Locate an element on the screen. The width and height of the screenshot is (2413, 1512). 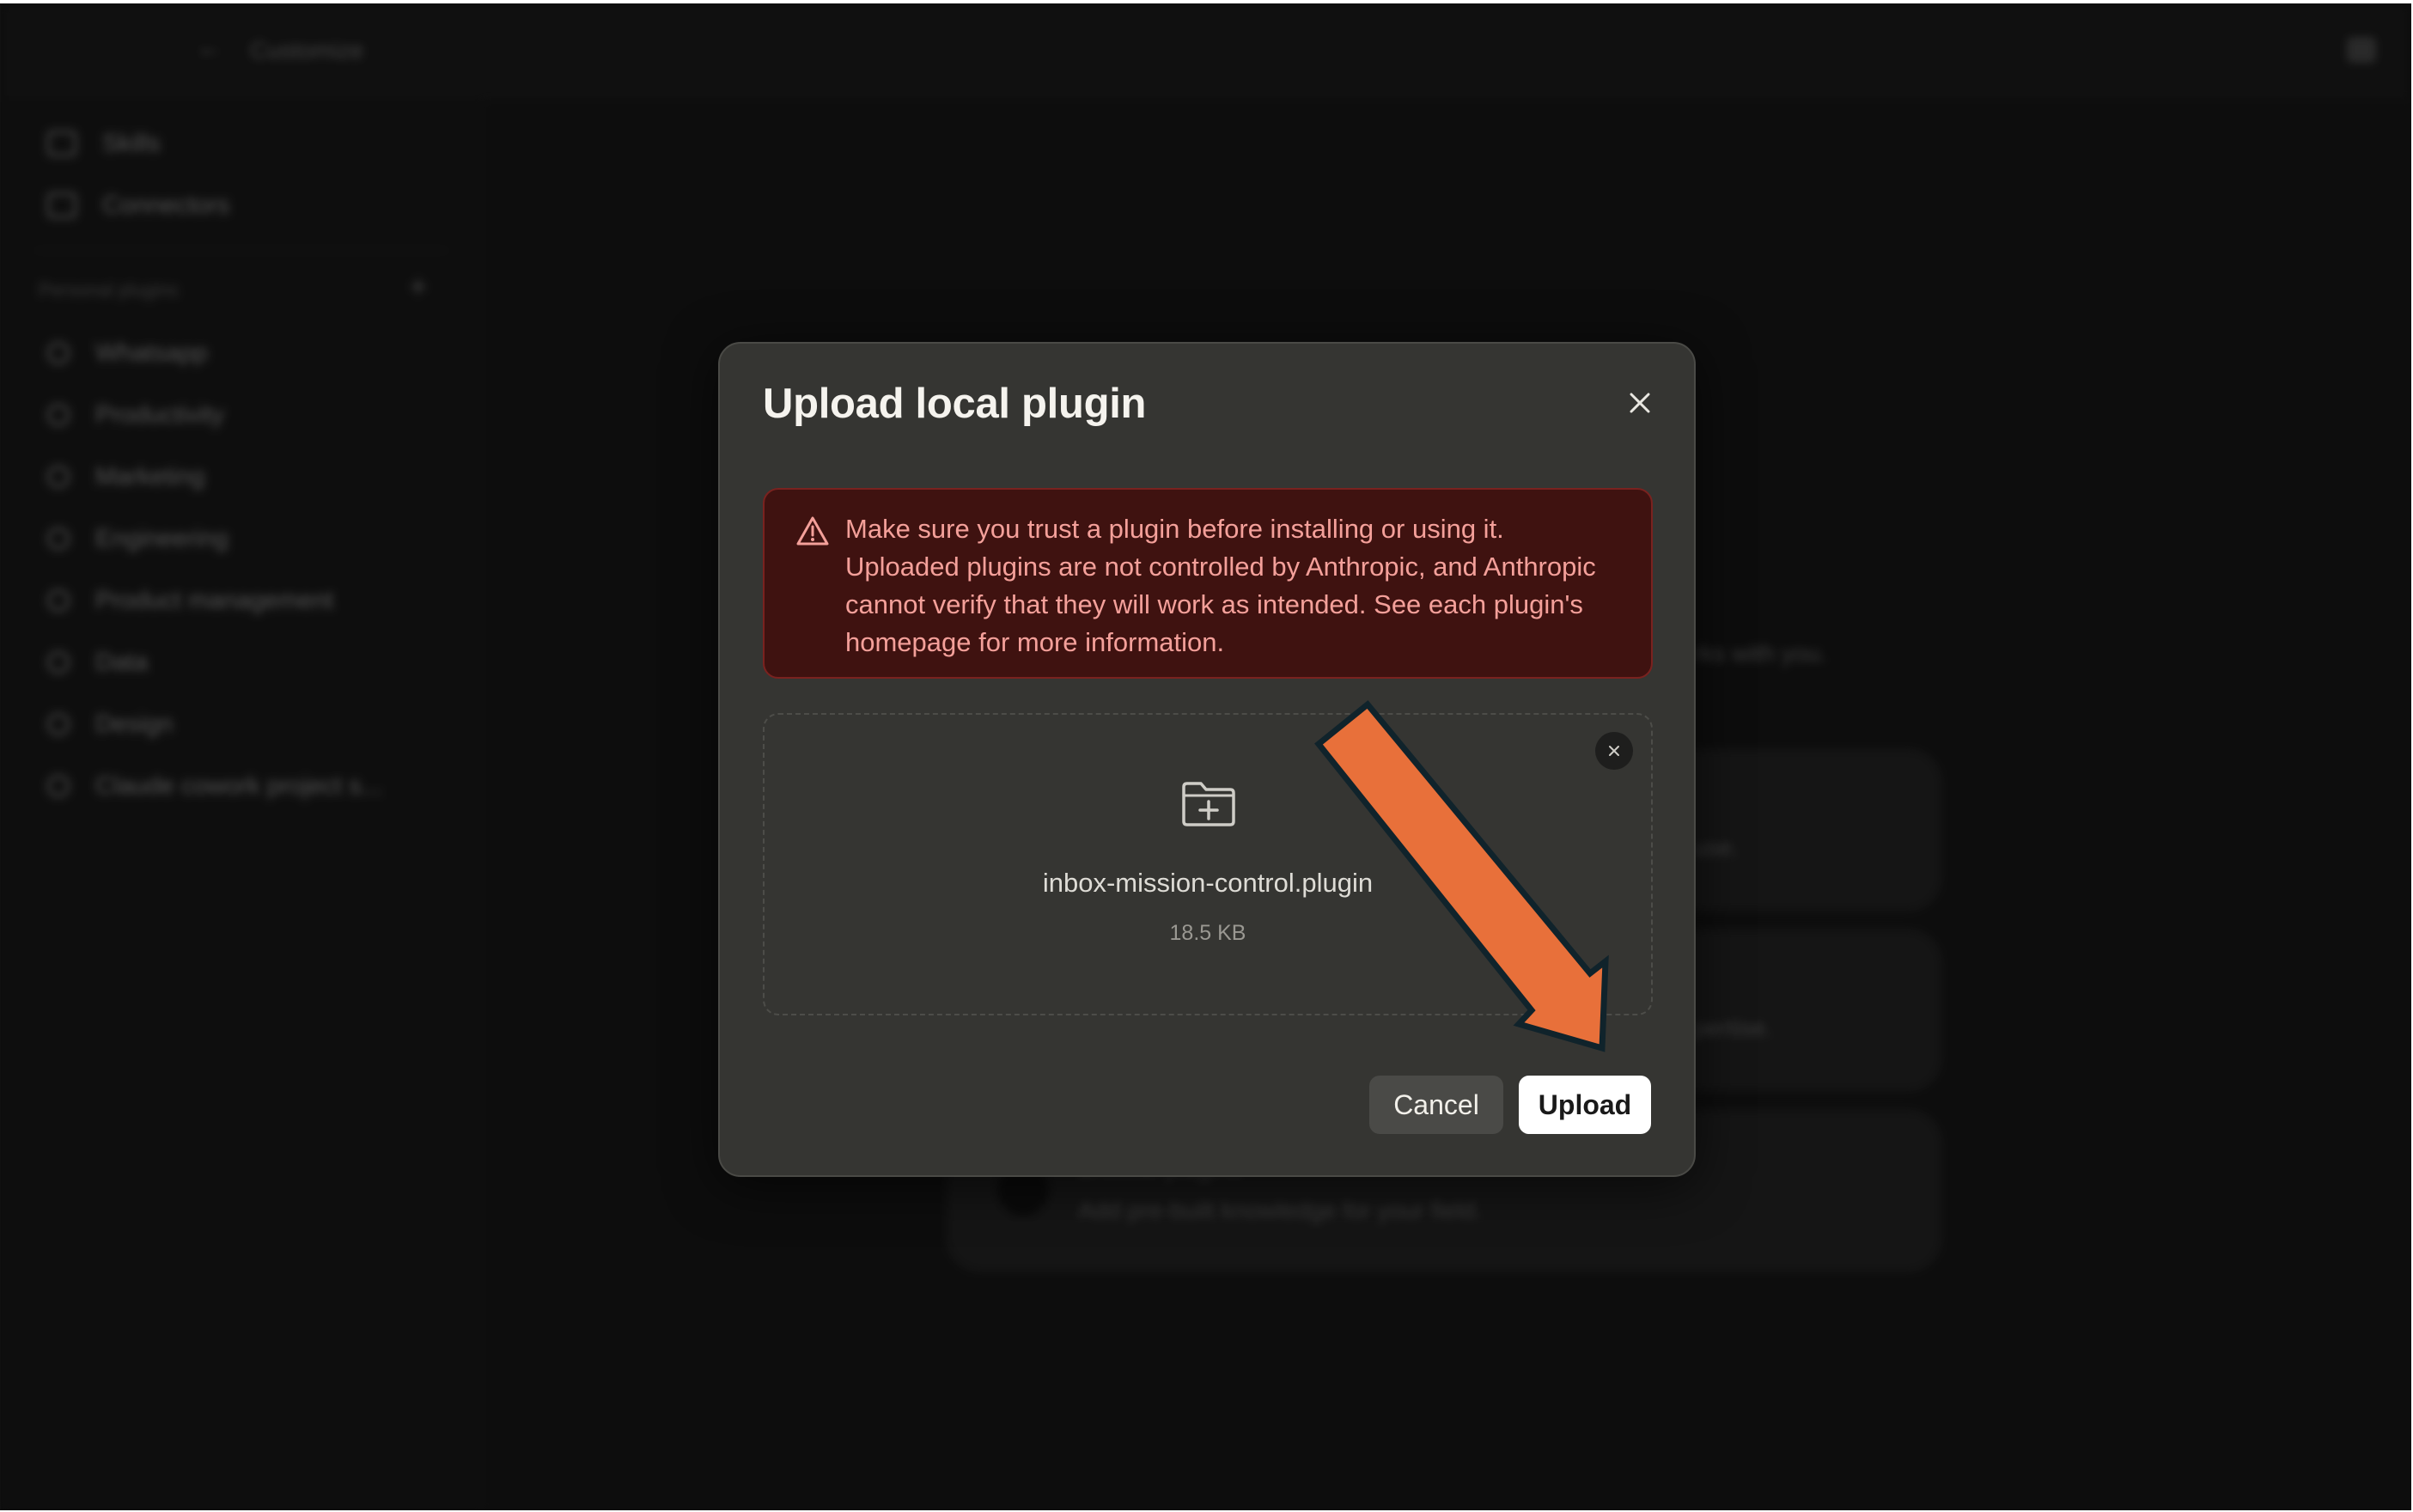
file-size: 18.5 KB is located at coordinates (1208, 933).